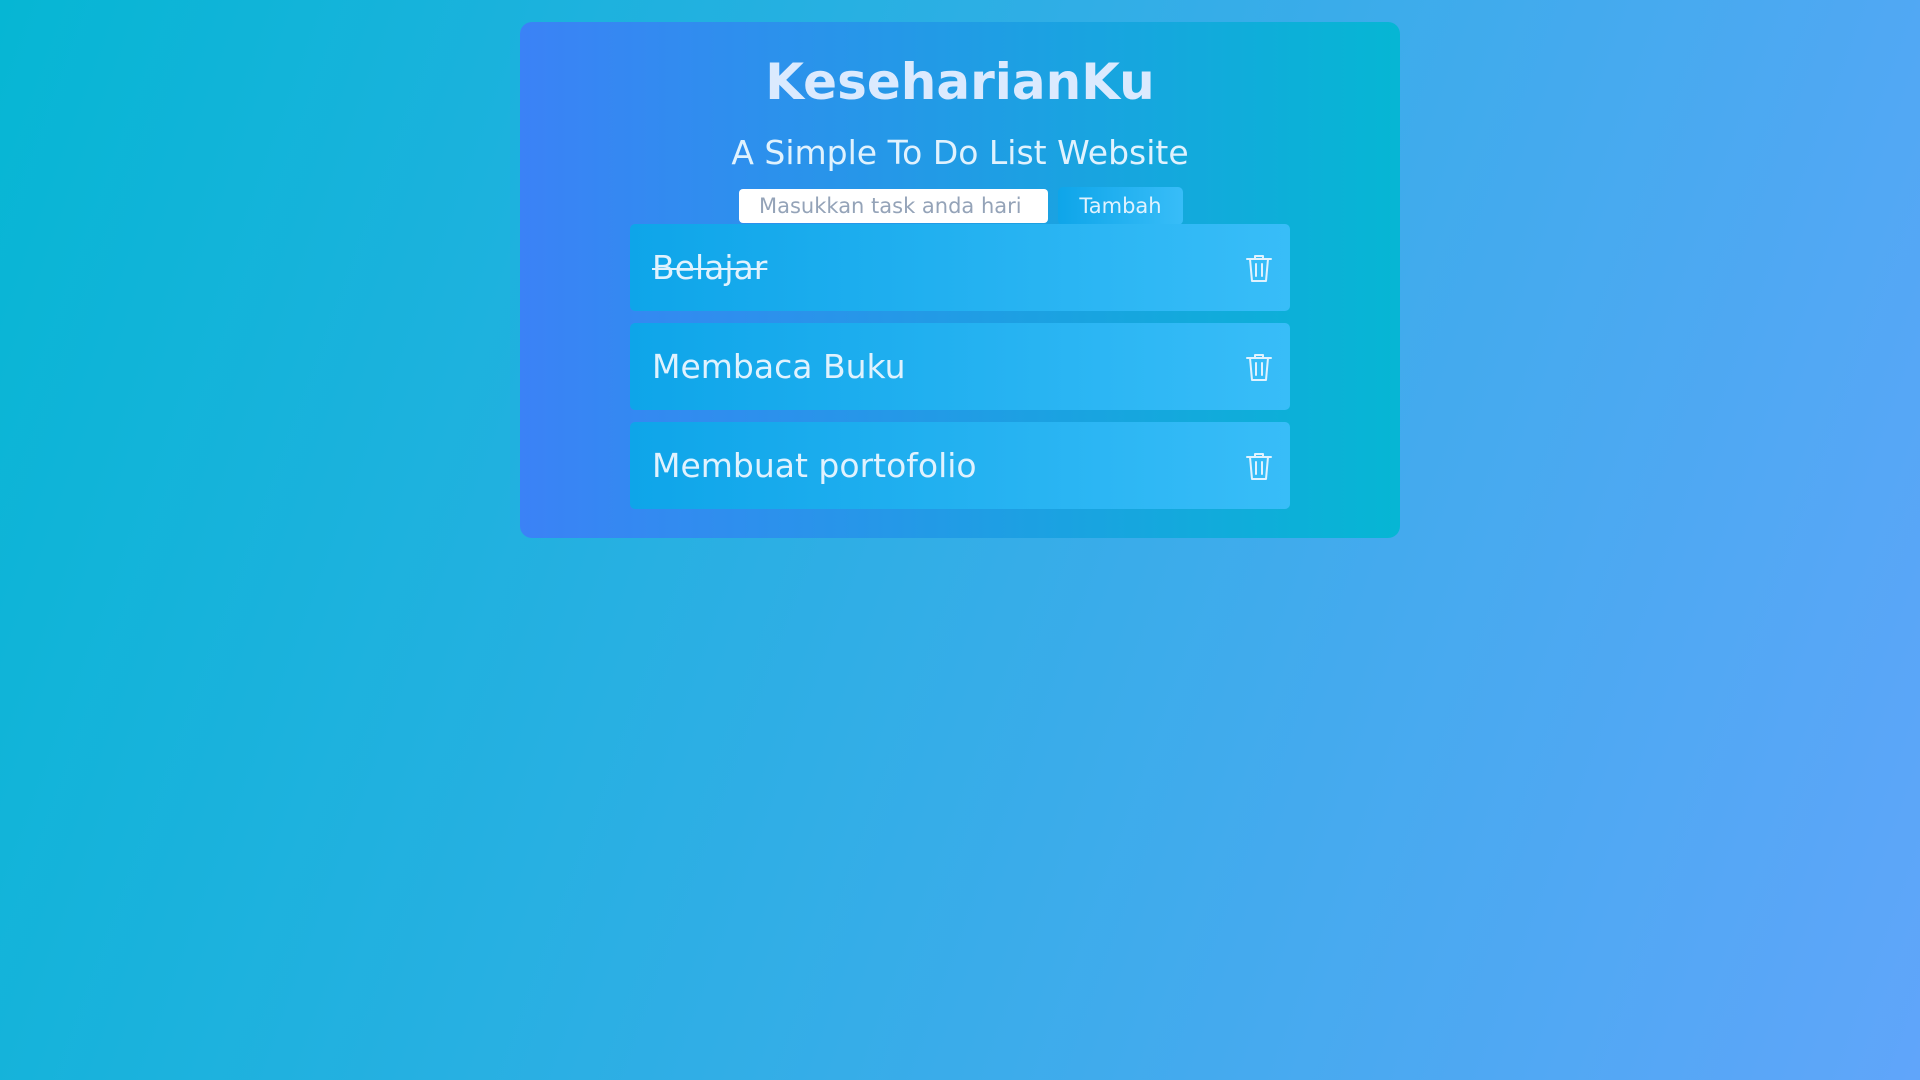 The width and height of the screenshot is (1920, 1080). What do you see at coordinates (709, 267) in the screenshot?
I see `todo-text: Belajar` at bounding box center [709, 267].